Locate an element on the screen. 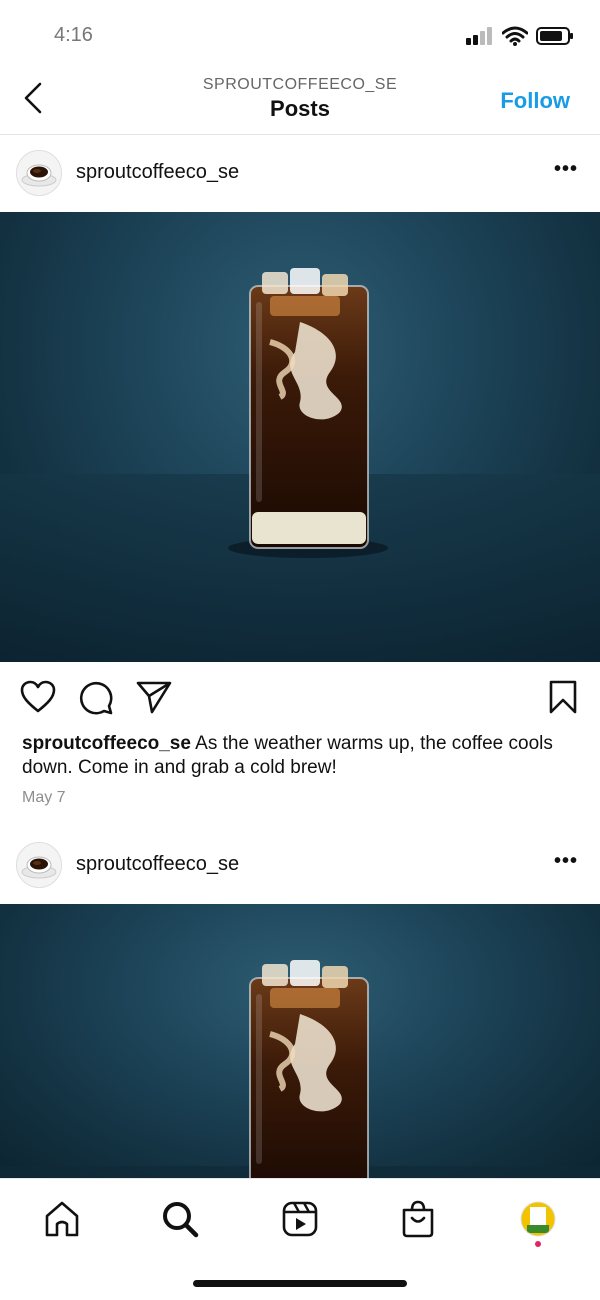  like-button is located at coordinates (38, 699).